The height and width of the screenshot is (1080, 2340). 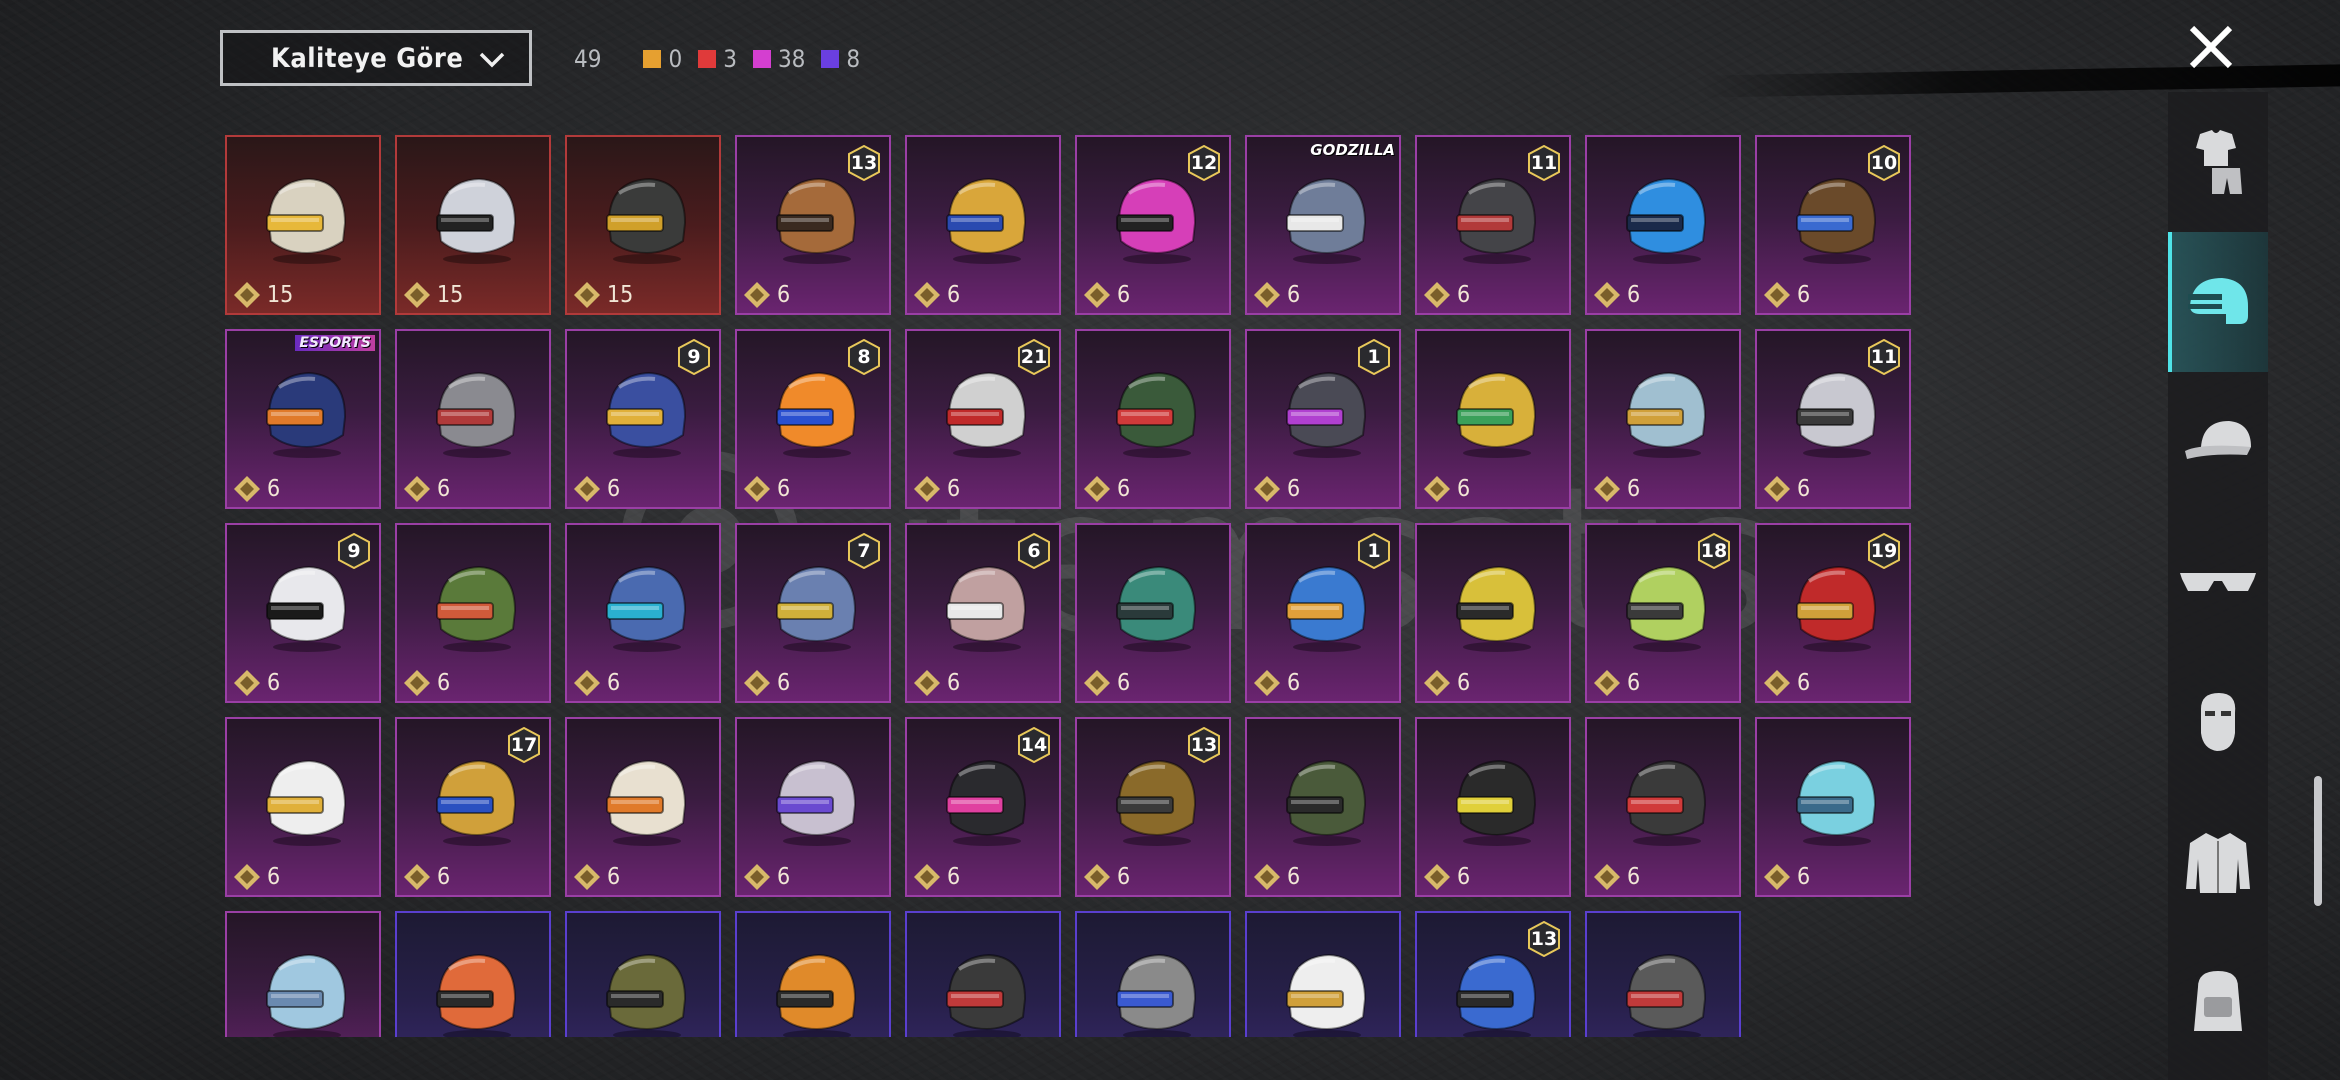 I want to click on face-tab, so click(x=2218, y=722).